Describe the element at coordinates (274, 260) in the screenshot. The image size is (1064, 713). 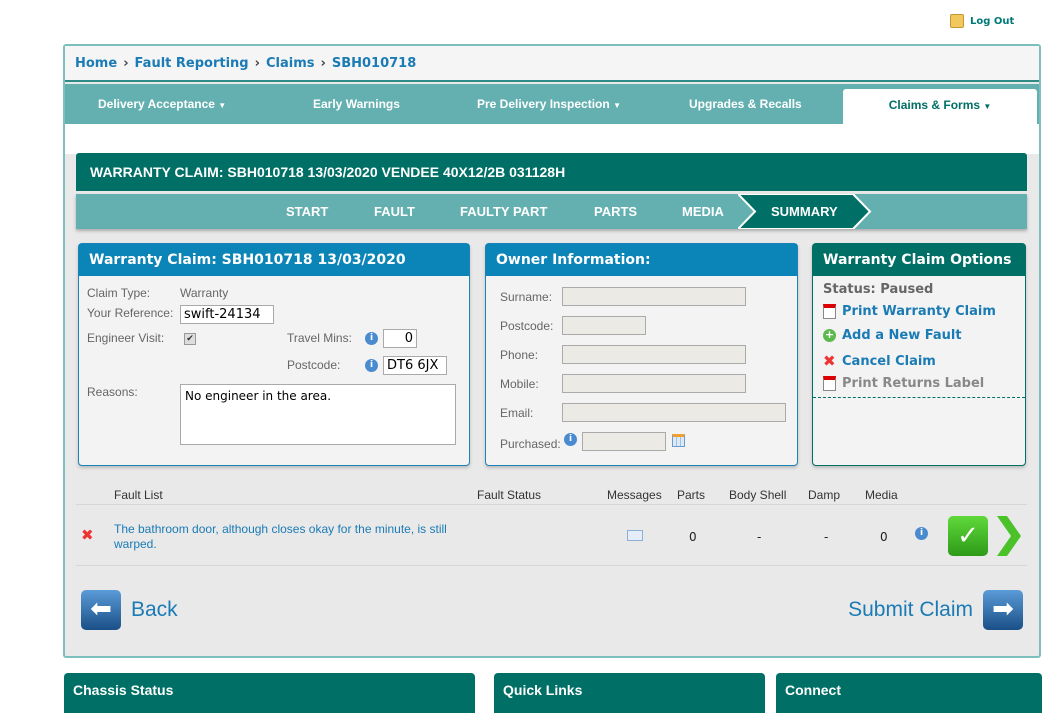
I see `claim-panel-title: Warranty Claim: SBH010718 13/03/2020` at that location.